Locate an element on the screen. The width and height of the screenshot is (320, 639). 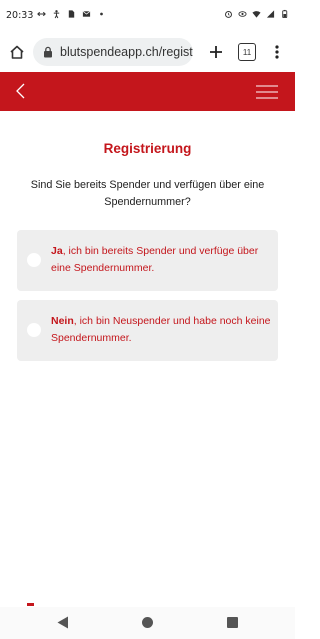
eye-icon is located at coordinates (242, 14).